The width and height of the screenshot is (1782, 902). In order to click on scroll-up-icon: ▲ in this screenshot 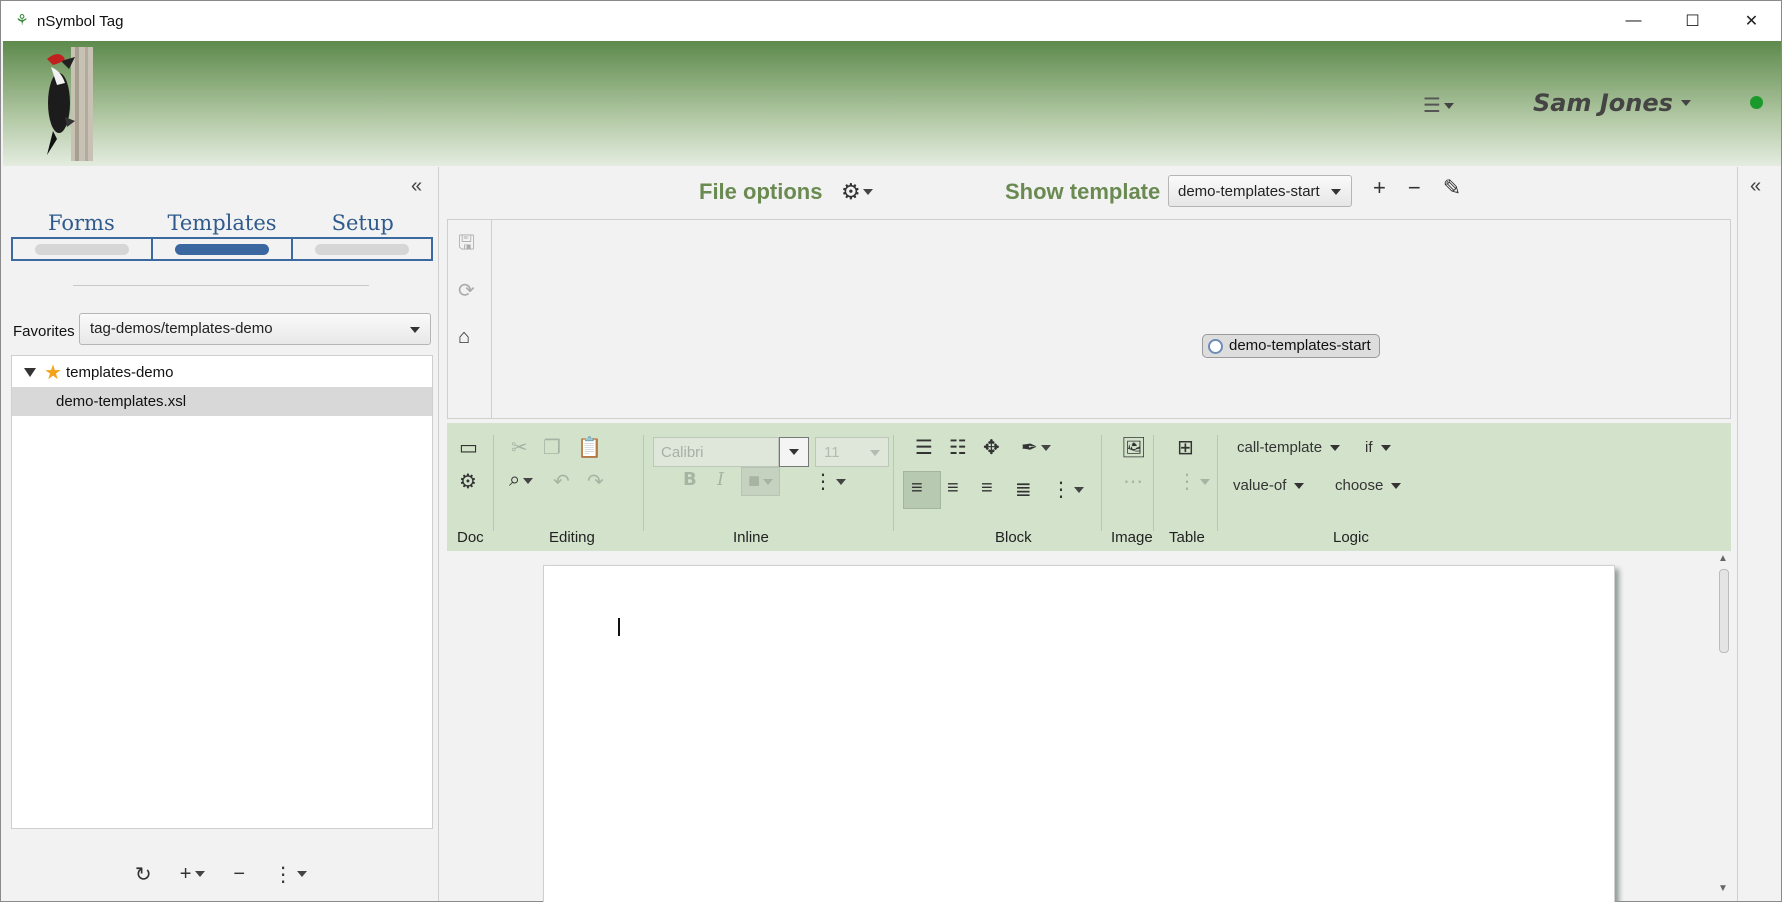, I will do `click(1723, 558)`.